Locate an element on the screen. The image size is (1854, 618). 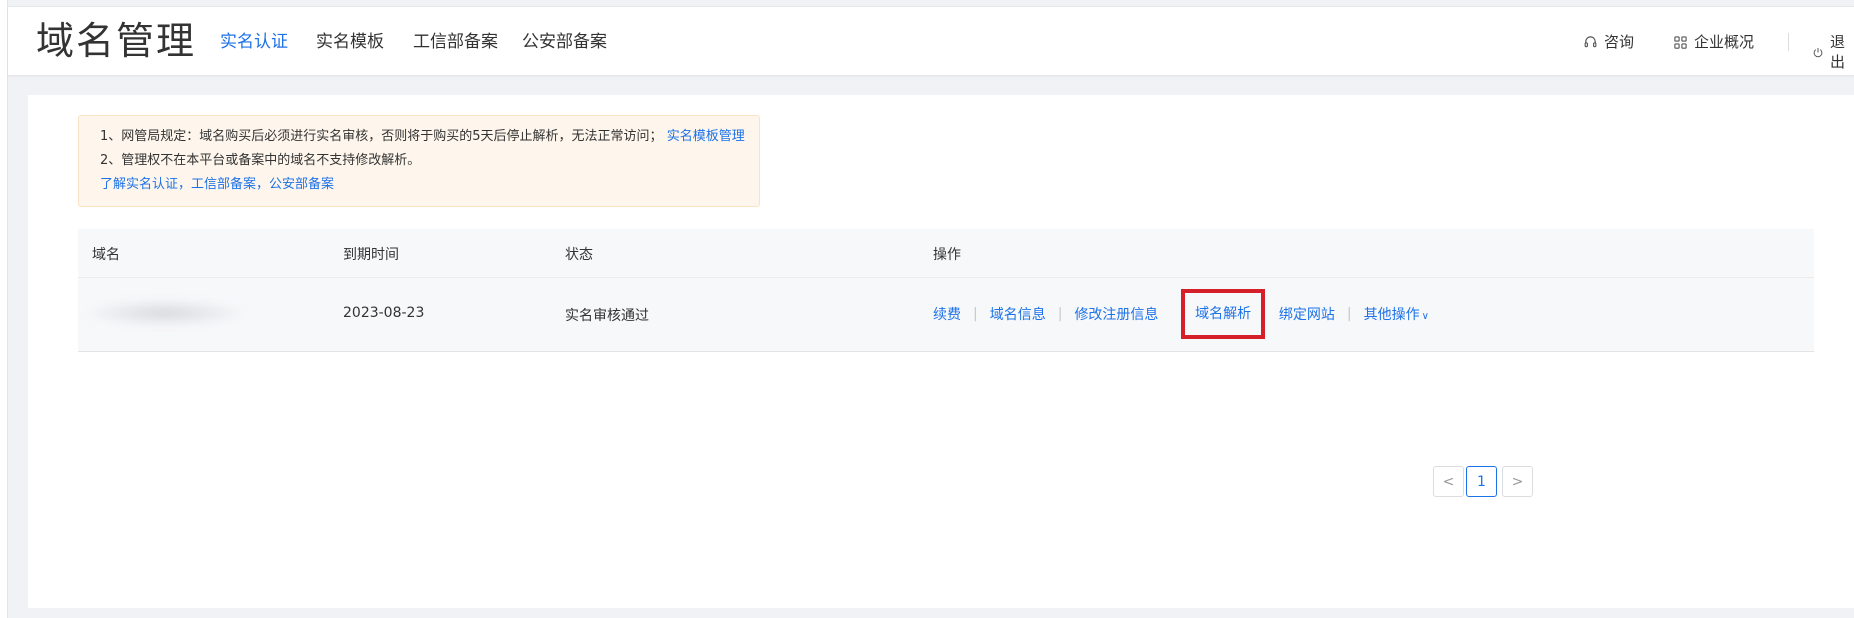
col-actions: 操作 is located at coordinates (947, 255).